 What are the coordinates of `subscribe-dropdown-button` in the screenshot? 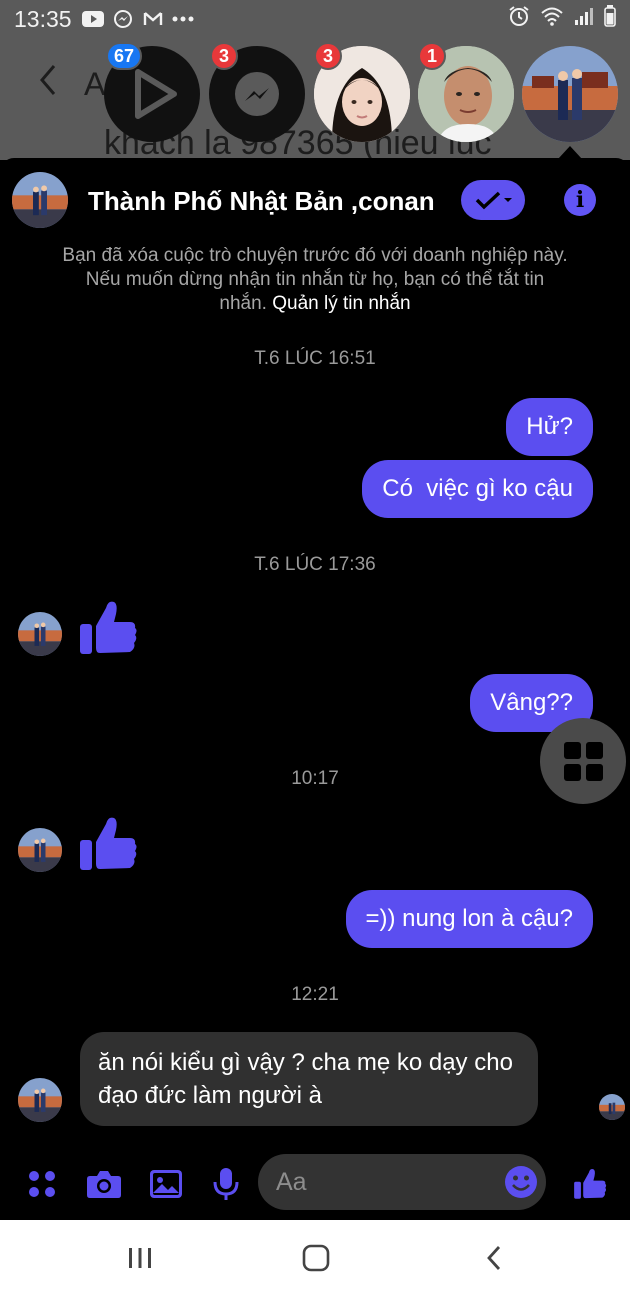 It's located at (493, 200).